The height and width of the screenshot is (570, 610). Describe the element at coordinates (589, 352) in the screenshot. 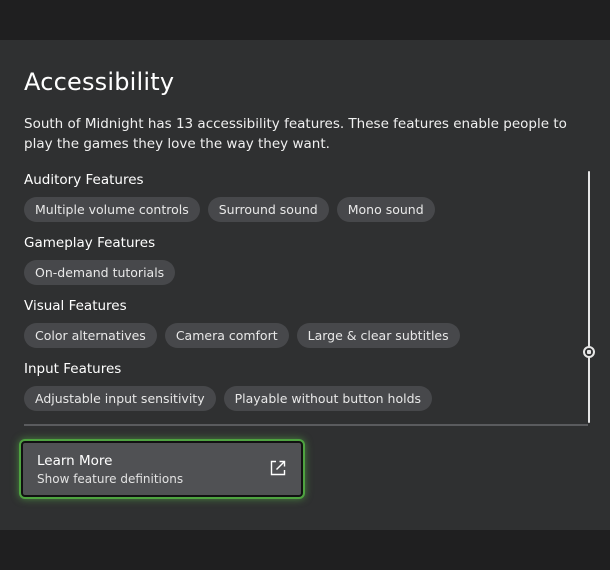

I see `scrollbar-thumb` at that location.